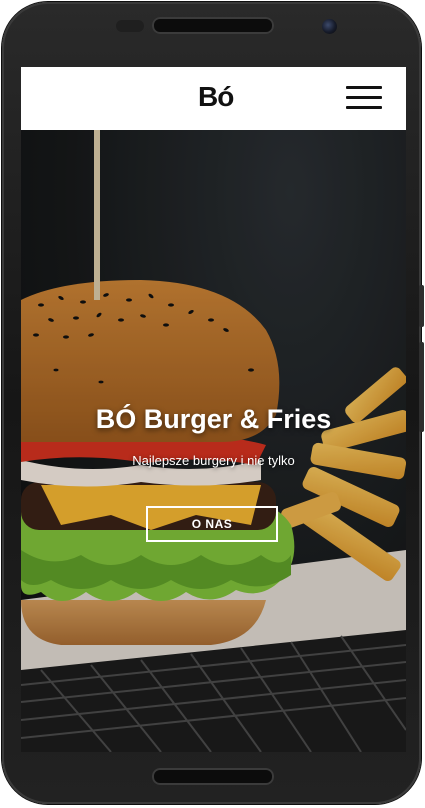 The width and height of the screenshot is (425, 808). I want to click on hero-subtitle: Najlepsze burgery i nie tylko, so click(213, 460).